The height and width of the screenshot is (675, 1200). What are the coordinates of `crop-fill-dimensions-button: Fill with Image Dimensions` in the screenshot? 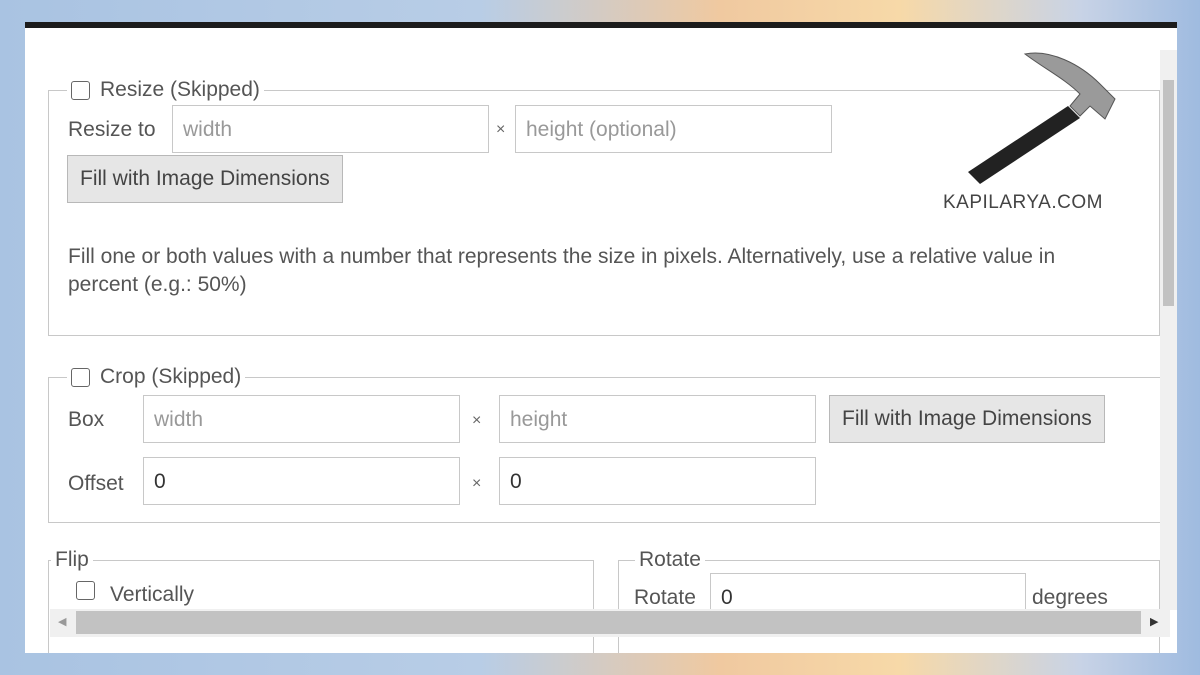 It's located at (967, 419).